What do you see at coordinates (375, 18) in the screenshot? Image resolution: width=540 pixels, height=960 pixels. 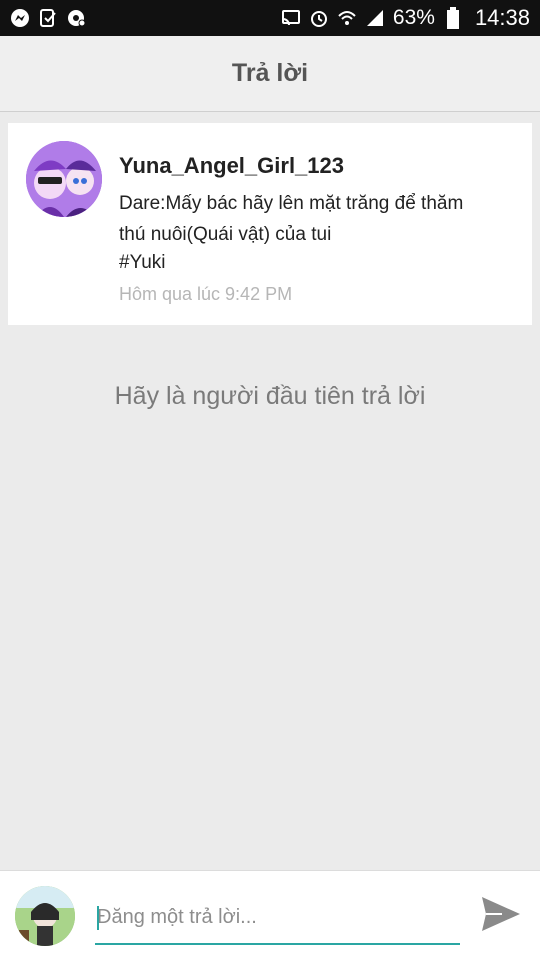 I see `signal-icon` at bounding box center [375, 18].